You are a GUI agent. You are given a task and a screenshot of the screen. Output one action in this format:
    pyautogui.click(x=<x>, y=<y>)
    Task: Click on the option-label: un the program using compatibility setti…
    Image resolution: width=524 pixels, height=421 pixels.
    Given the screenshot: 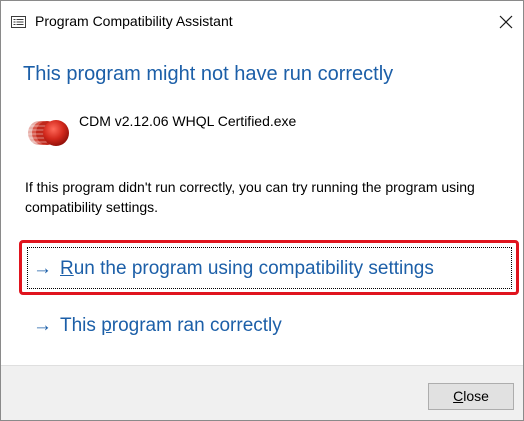 What is the action you would take?
    pyautogui.click(x=253, y=268)
    